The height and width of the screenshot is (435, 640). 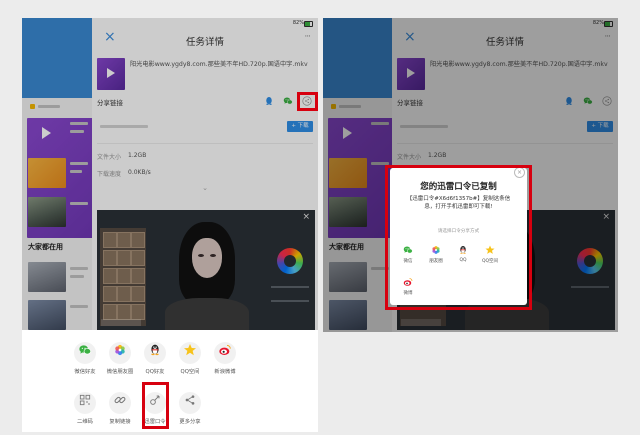 I want to click on share-icon, so click(x=190, y=403).